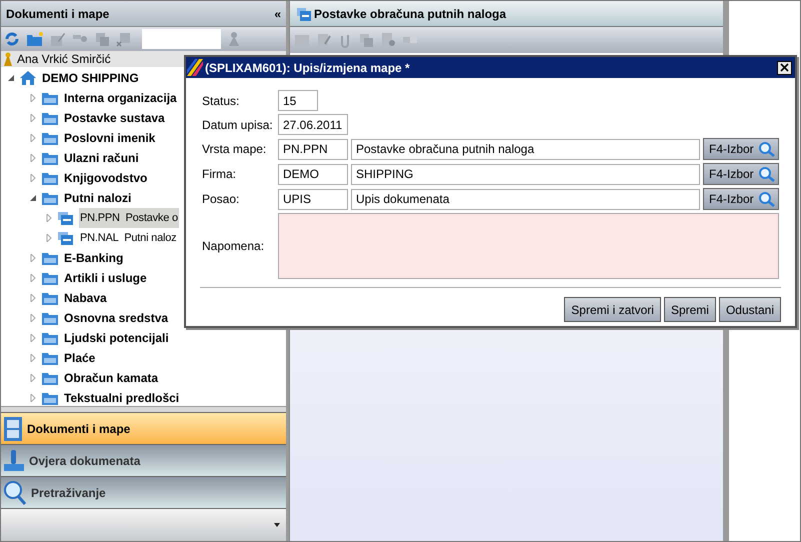 The height and width of the screenshot is (542, 801). Describe the element at coordinates (410, 14) in the screenshot. I see `panel-title: Postavke obračuna putnih naloga` at that location.